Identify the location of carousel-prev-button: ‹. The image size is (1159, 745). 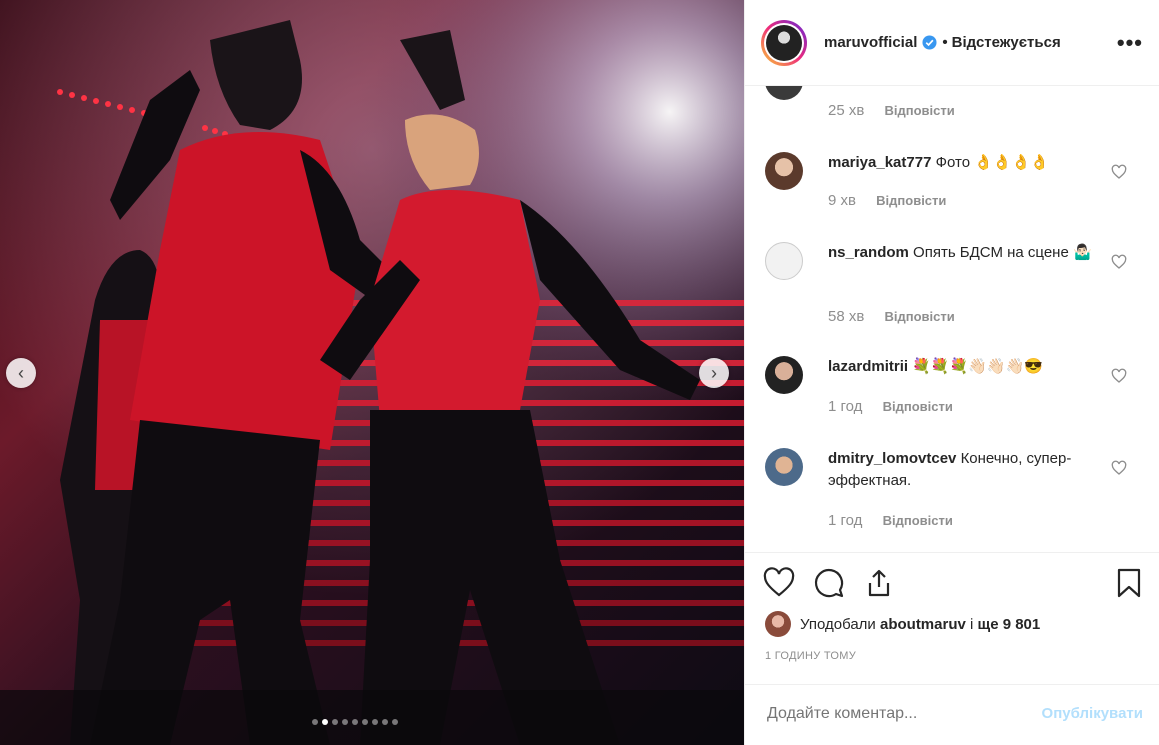
(21, 373).